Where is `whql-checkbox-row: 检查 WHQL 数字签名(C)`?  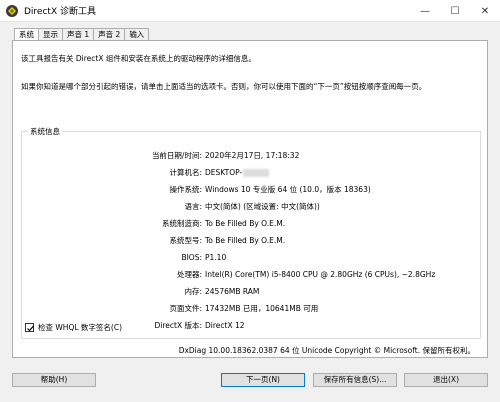
whql-checkbox-row: 检查 WHQL 数字签名(C) is located at coordinates (73, 327).